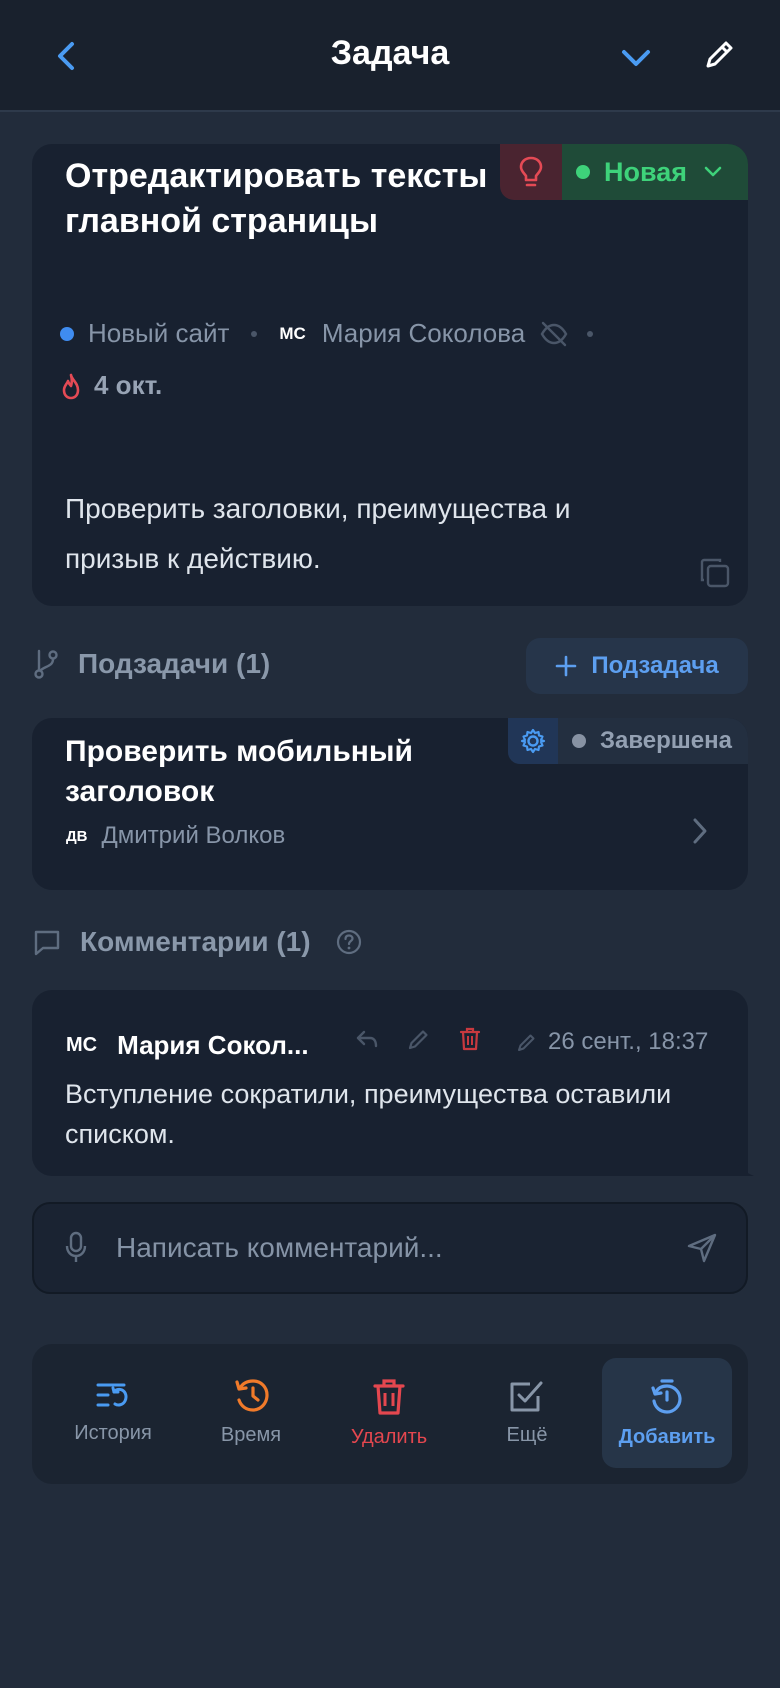  I want to click on subtask-status-badge: Завершена, so click(653, 741).